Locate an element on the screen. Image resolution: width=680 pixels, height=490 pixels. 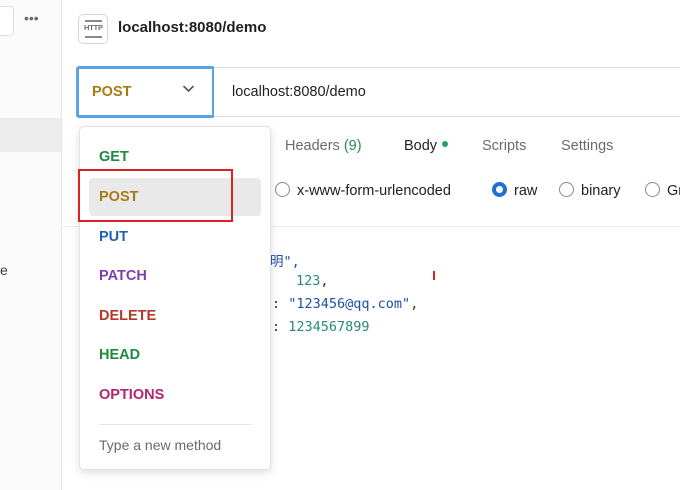
method-select-value: POST is located at coordinates (112, 92).